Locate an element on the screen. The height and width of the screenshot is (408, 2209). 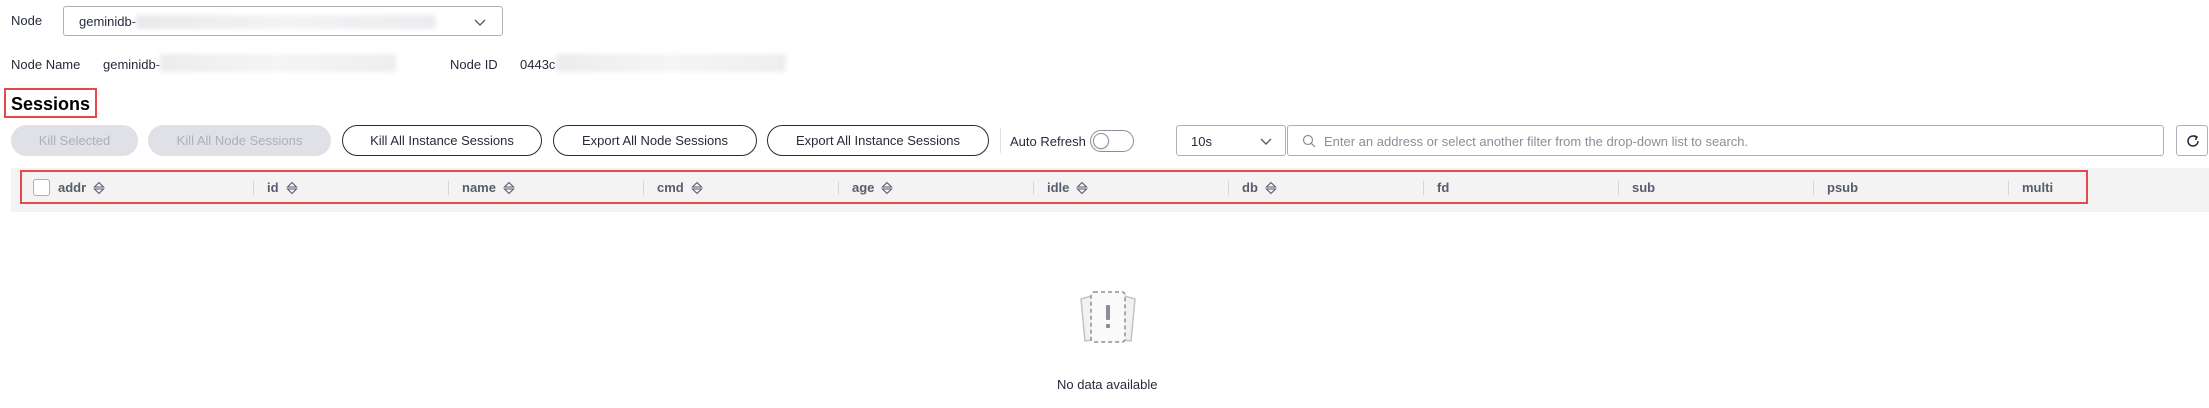
refresh-icon is located at coordinates (2193, 140).